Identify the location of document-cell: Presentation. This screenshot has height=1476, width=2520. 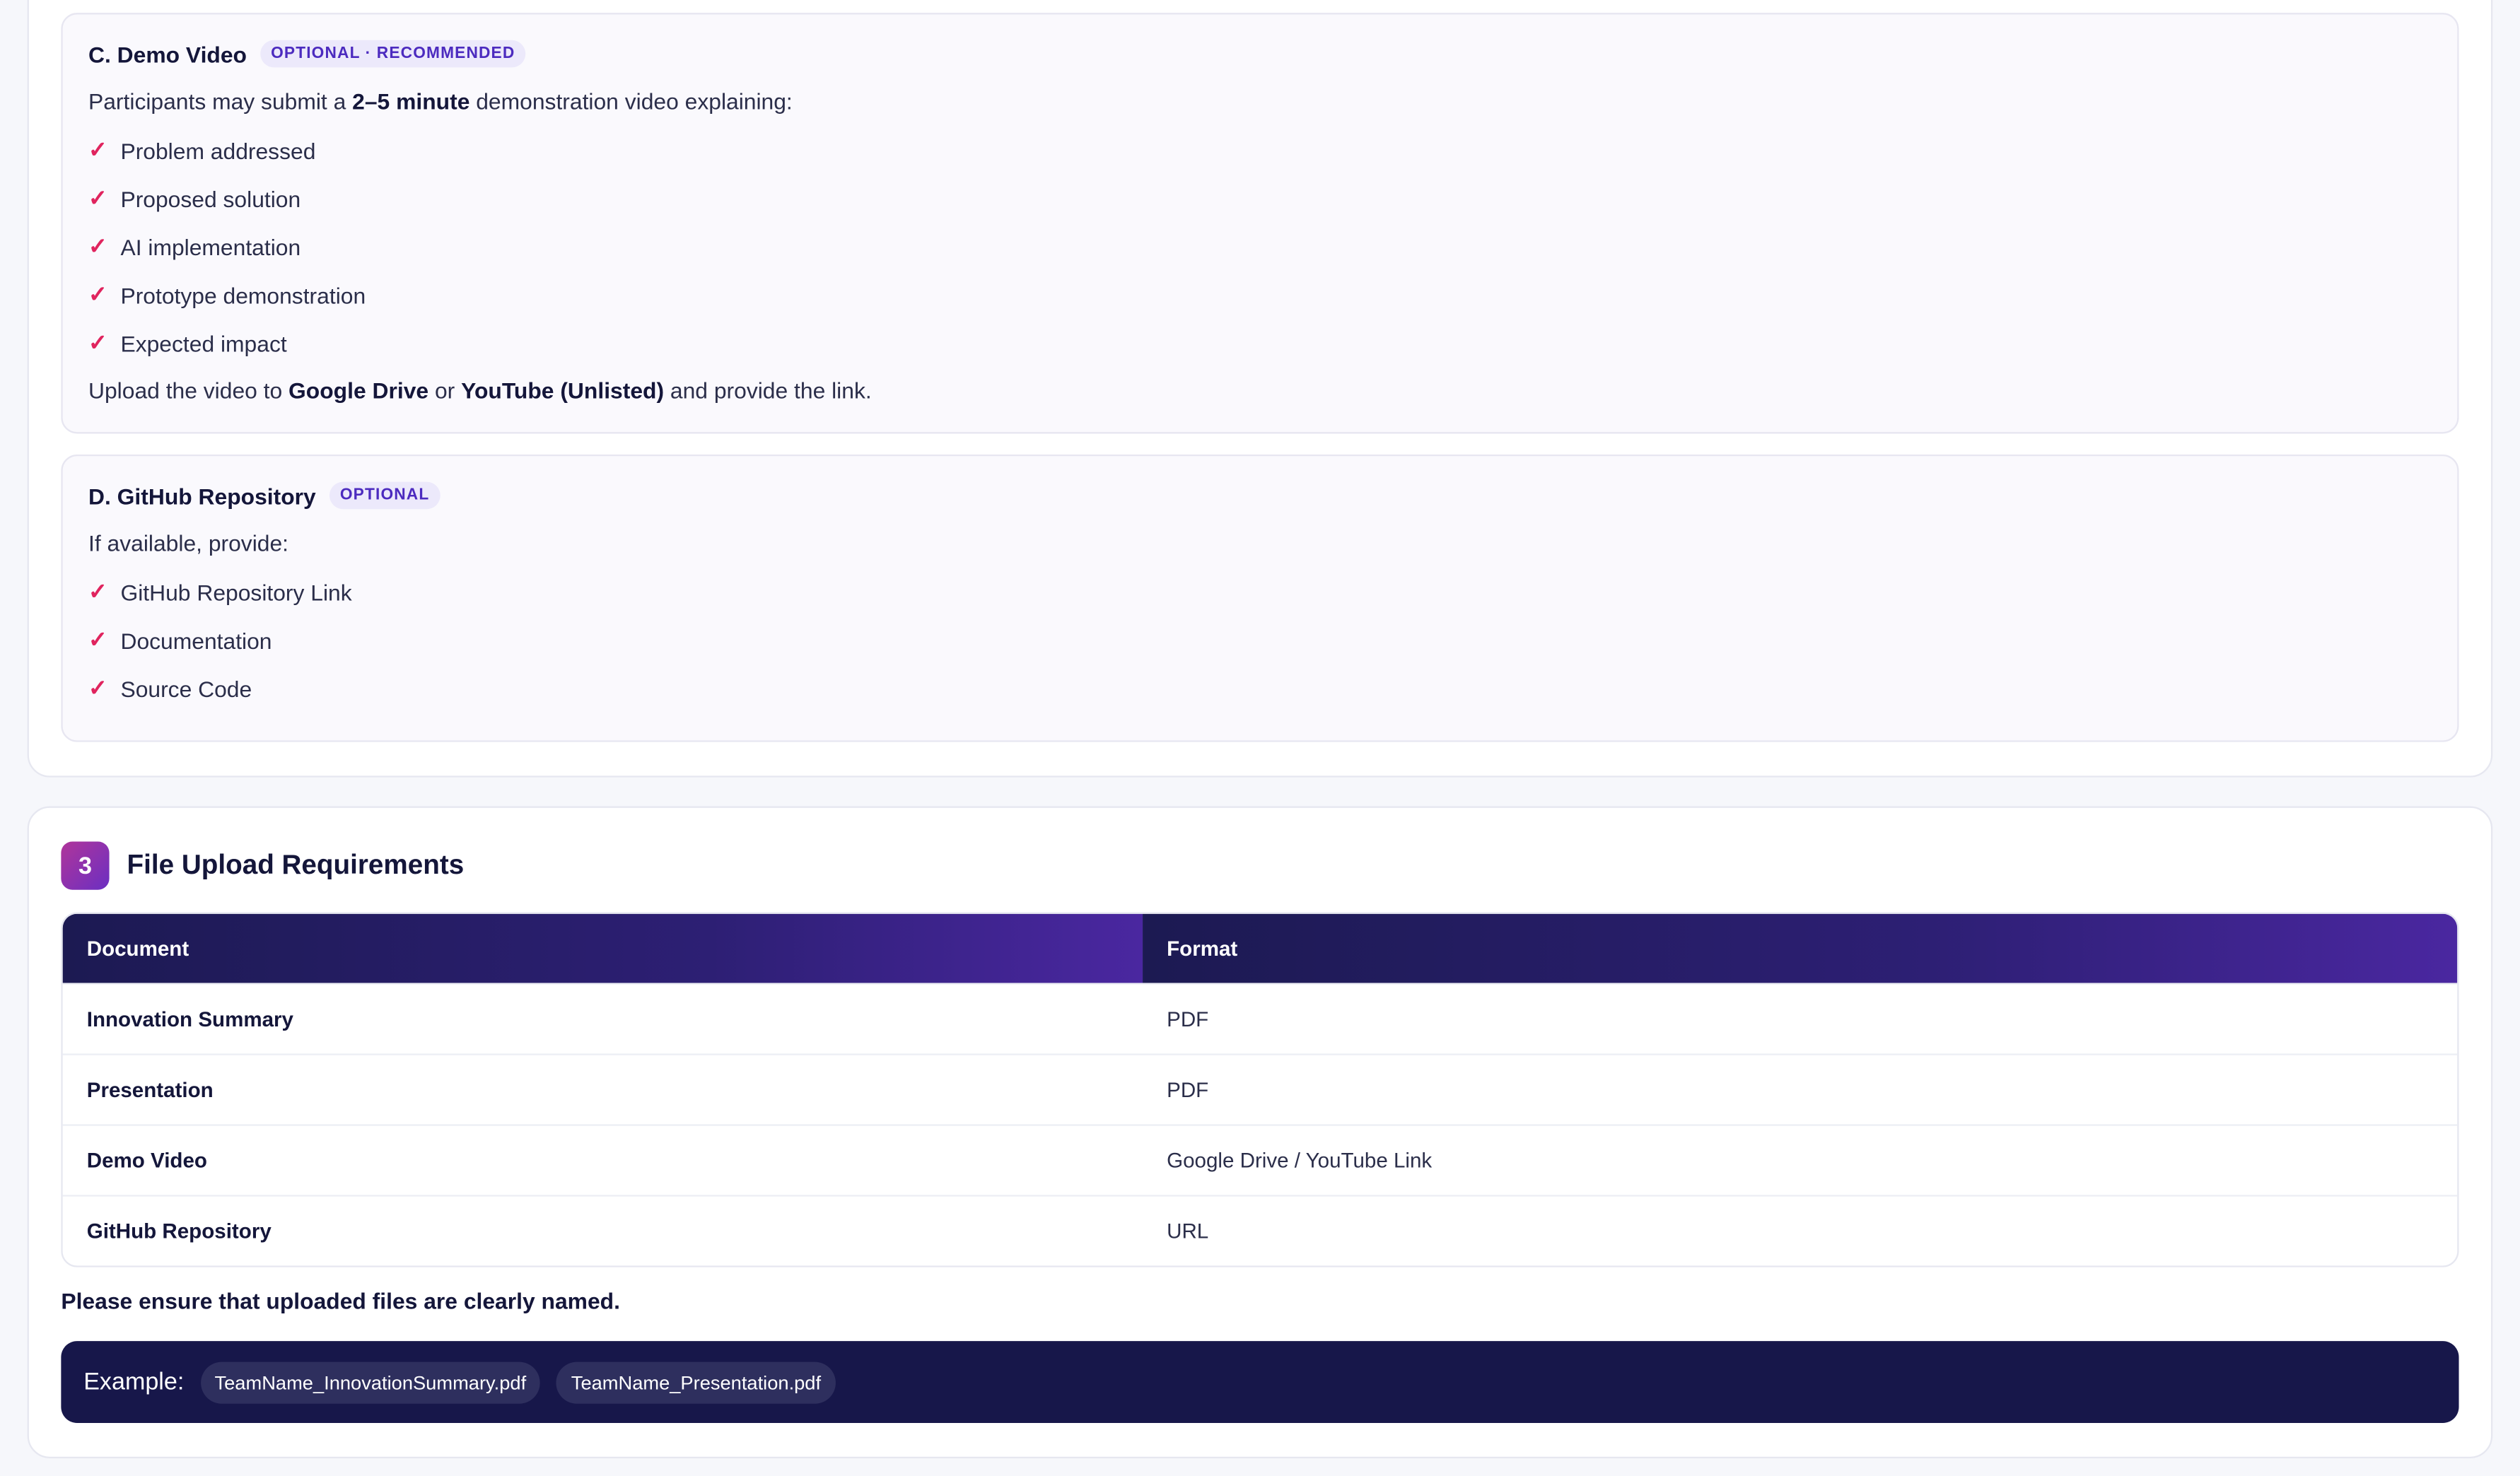
(150, 1089).